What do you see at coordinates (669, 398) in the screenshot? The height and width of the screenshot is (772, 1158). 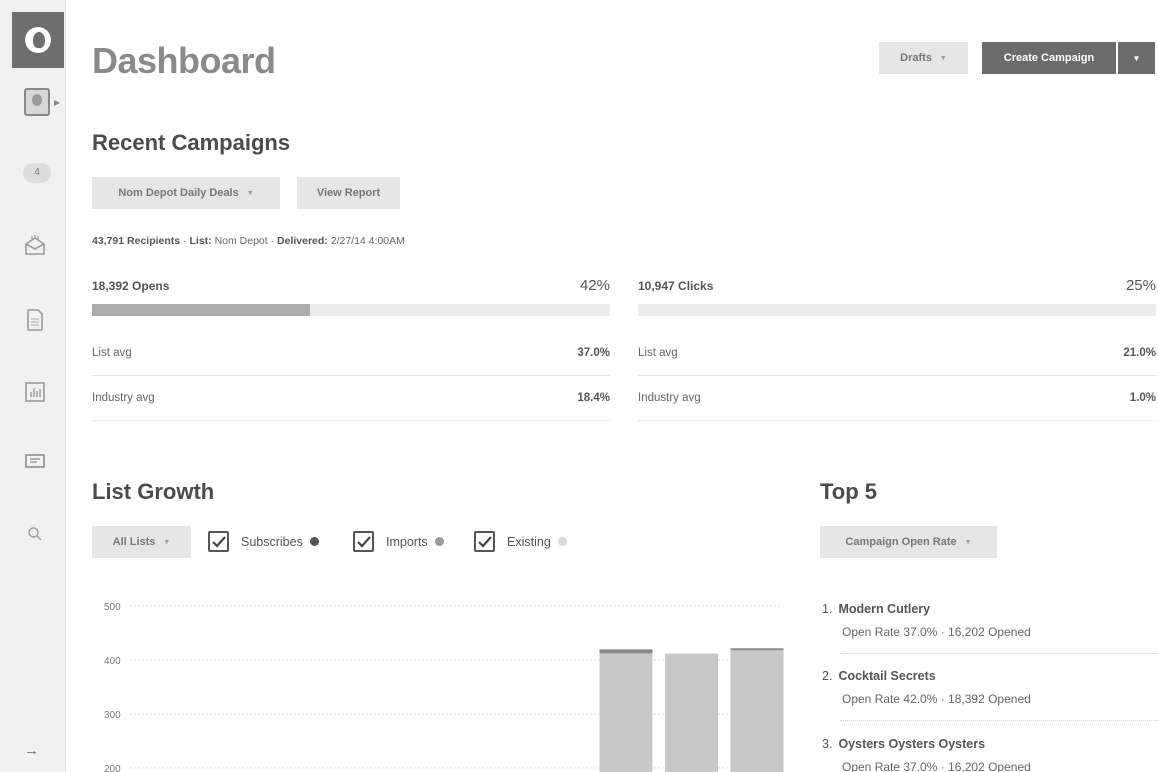 I see `clicks-industry-avg-label: Industry avg` at bounding box center [669, 398].